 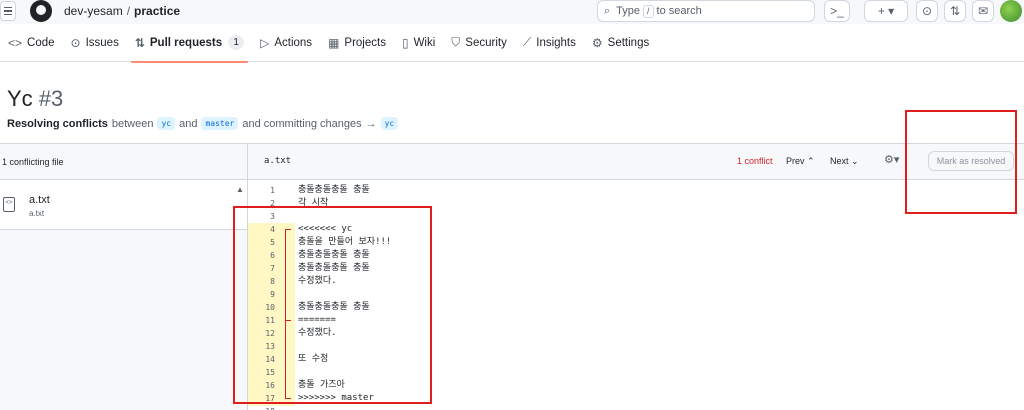 What do you see at coordinates (166, 123) in the screenshot?
I see `head-branch-label: yc` at bounding box center [166, 123].